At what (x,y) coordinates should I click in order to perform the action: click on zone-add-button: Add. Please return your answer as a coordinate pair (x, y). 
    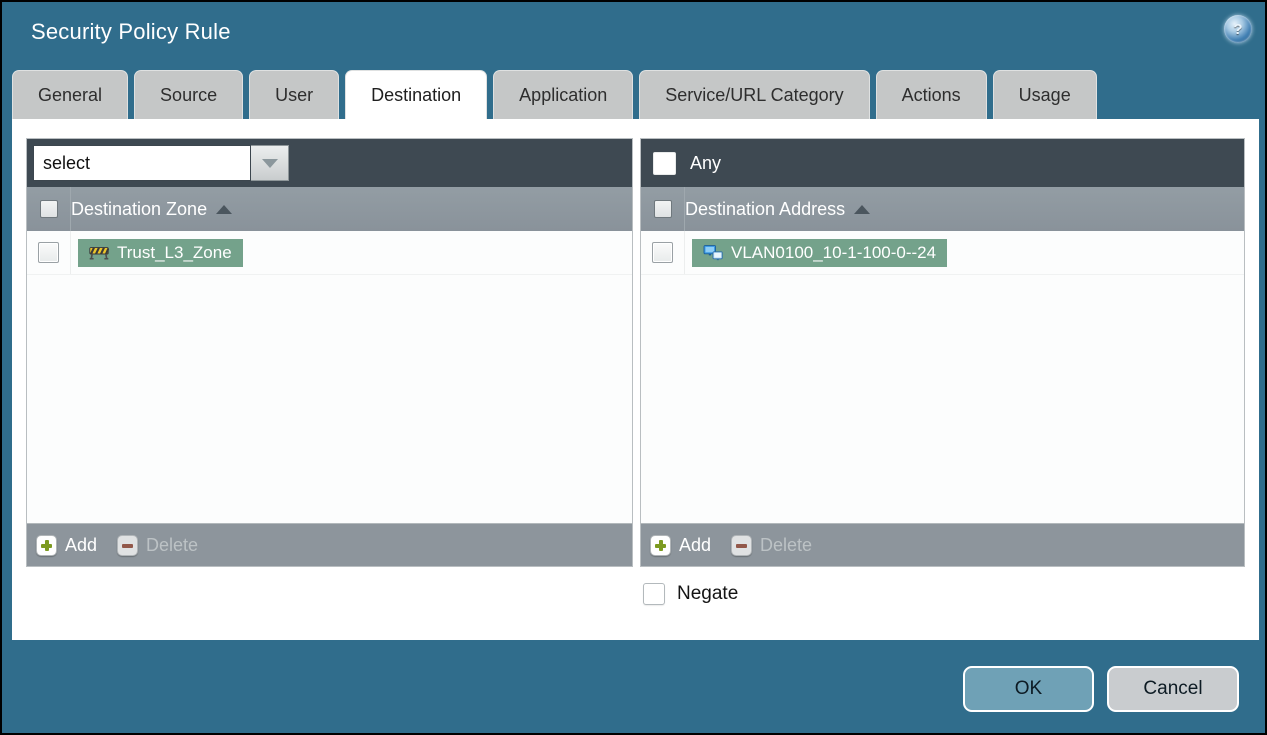
    Looking at the image, I should click on (66, 545).